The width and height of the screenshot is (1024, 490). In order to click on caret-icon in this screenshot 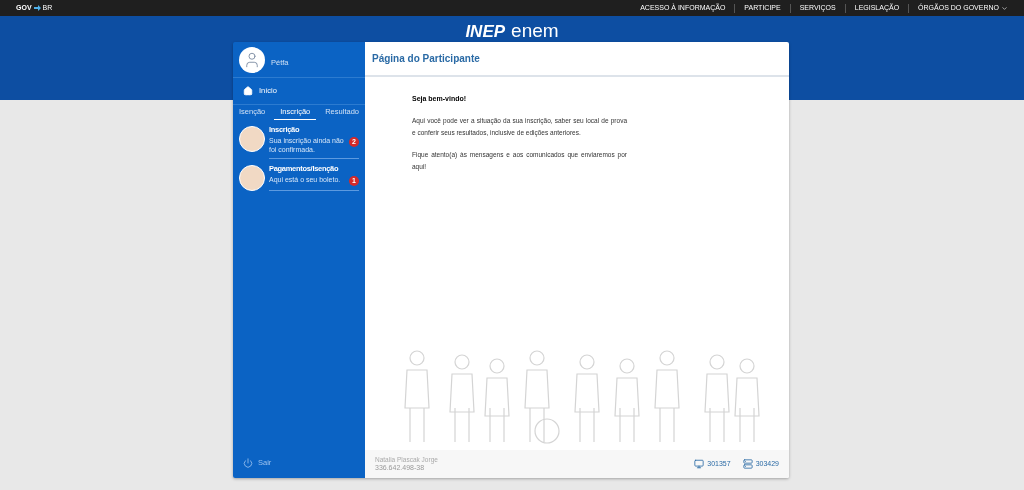, I will do `click(1004, 8)`.